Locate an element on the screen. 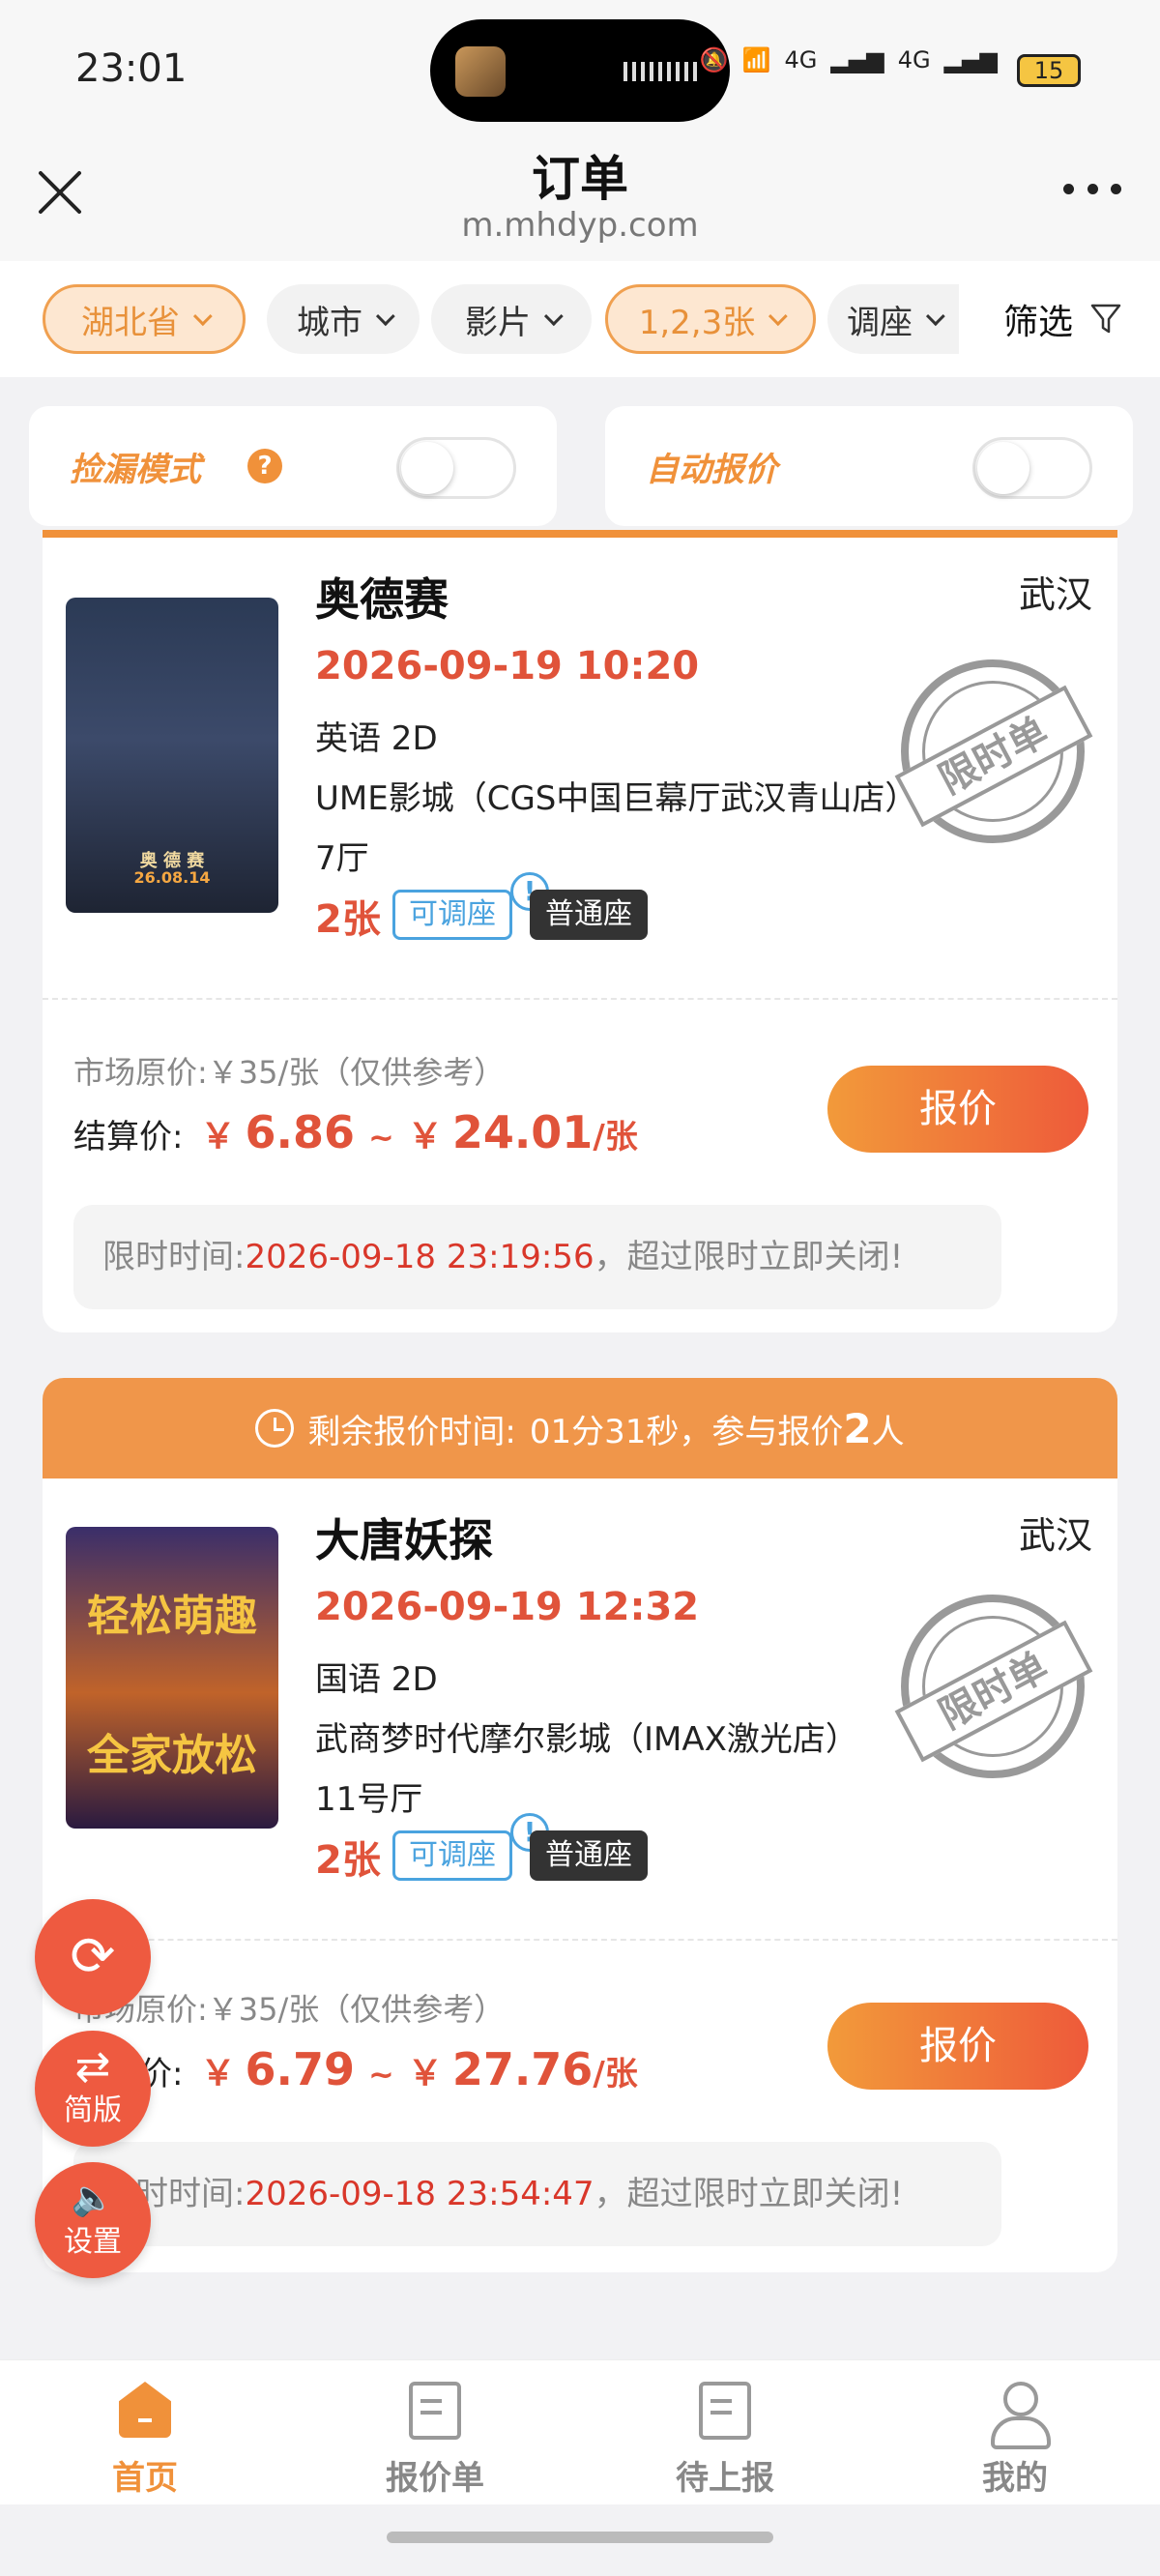  tab-home: 首页 is located at coordinates (145, 2440).